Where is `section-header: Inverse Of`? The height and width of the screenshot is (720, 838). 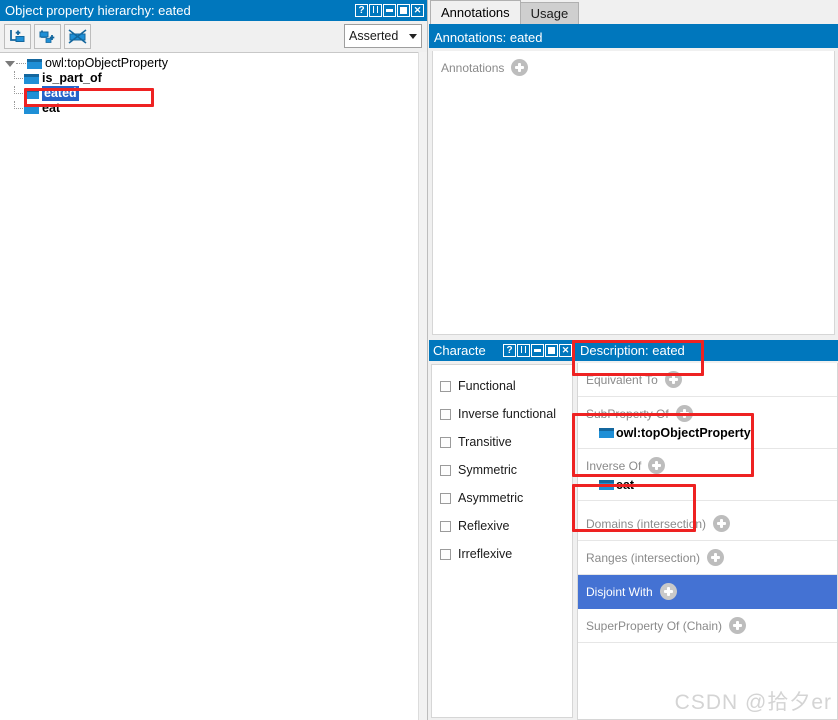 section-header: Inverse Of is located at coordinates (707, 462).